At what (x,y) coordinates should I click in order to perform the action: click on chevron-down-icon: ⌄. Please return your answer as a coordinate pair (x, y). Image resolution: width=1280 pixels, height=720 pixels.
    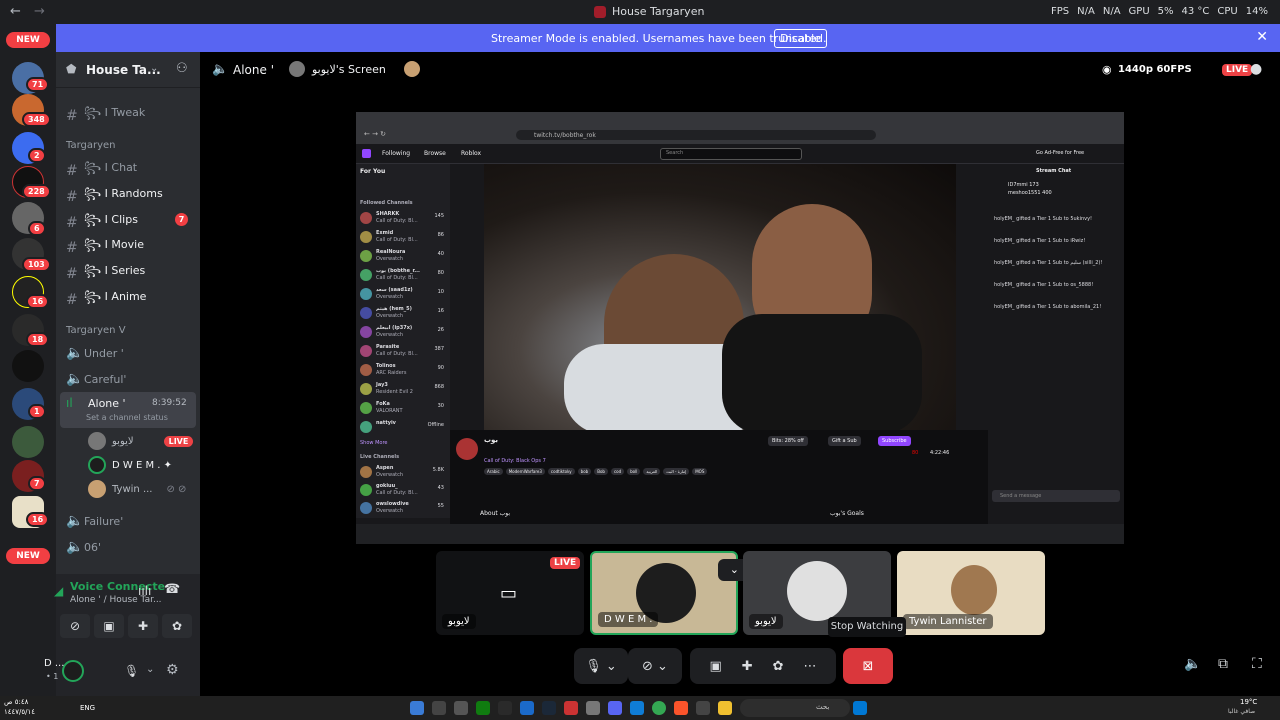
    Looking at the image, I should click on (150, 669).